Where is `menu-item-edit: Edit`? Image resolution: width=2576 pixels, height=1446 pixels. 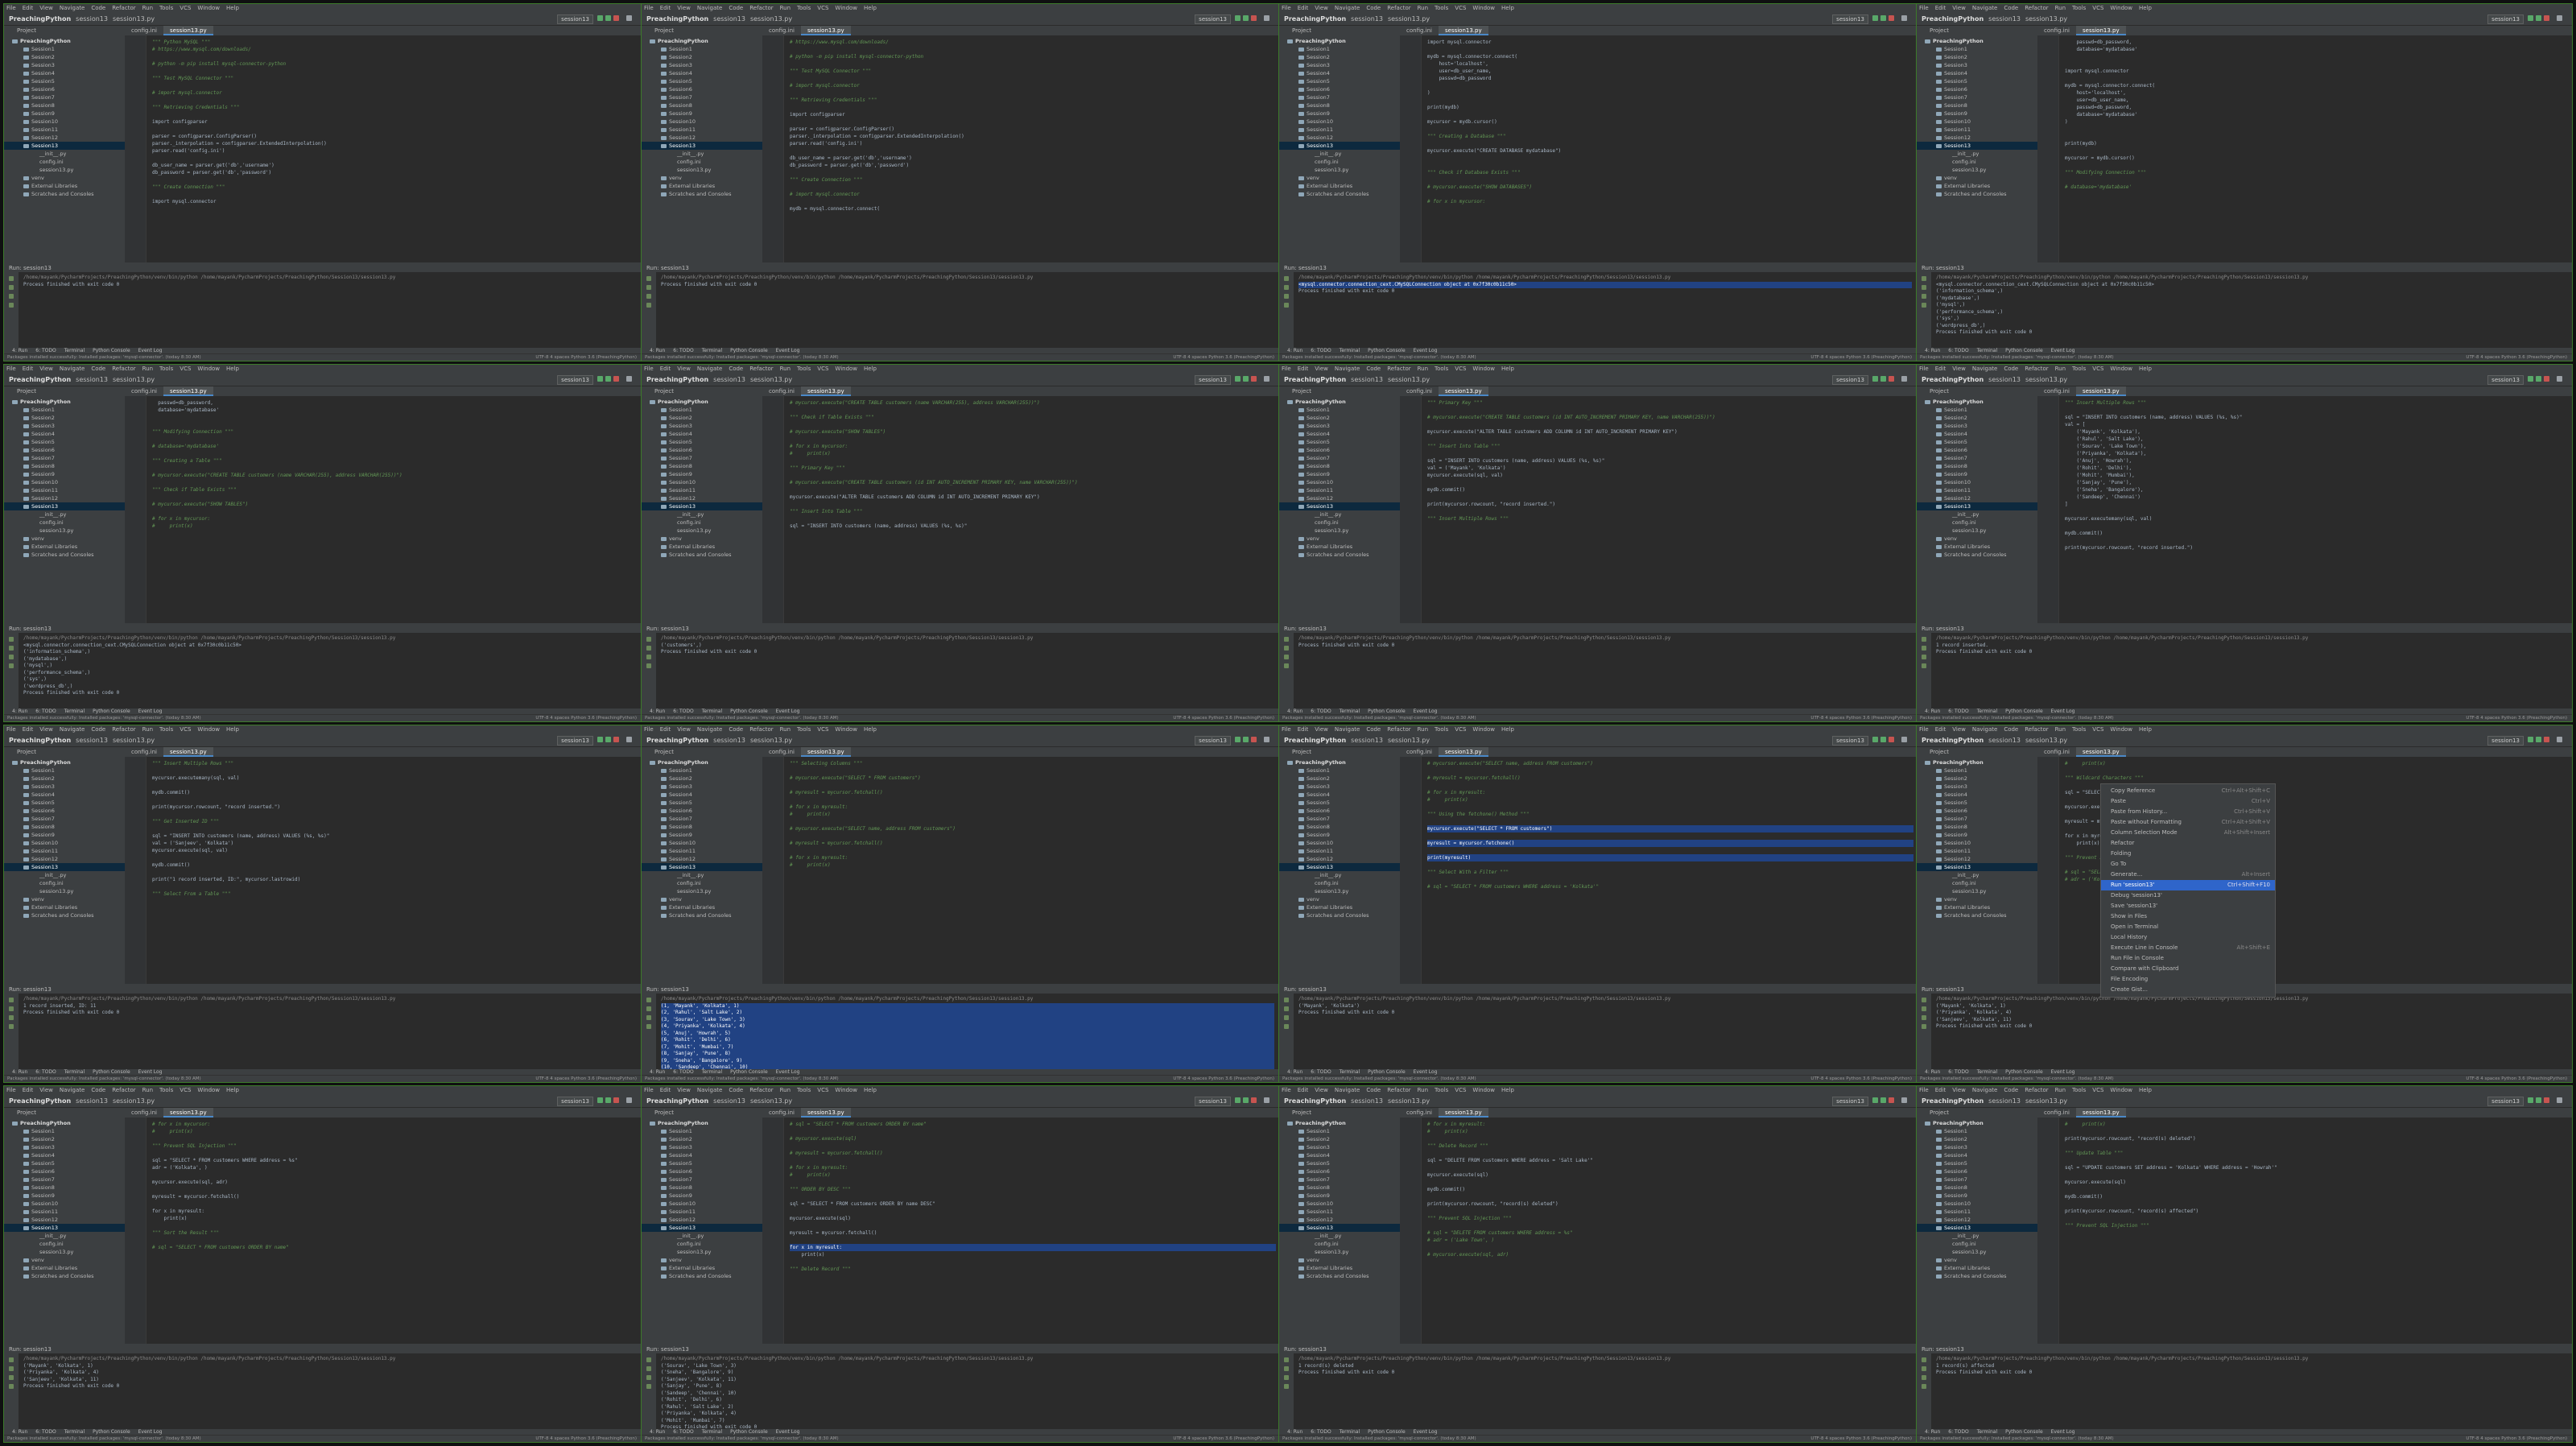 menu-item-edit: Edit is located at coordinates (665, 8).